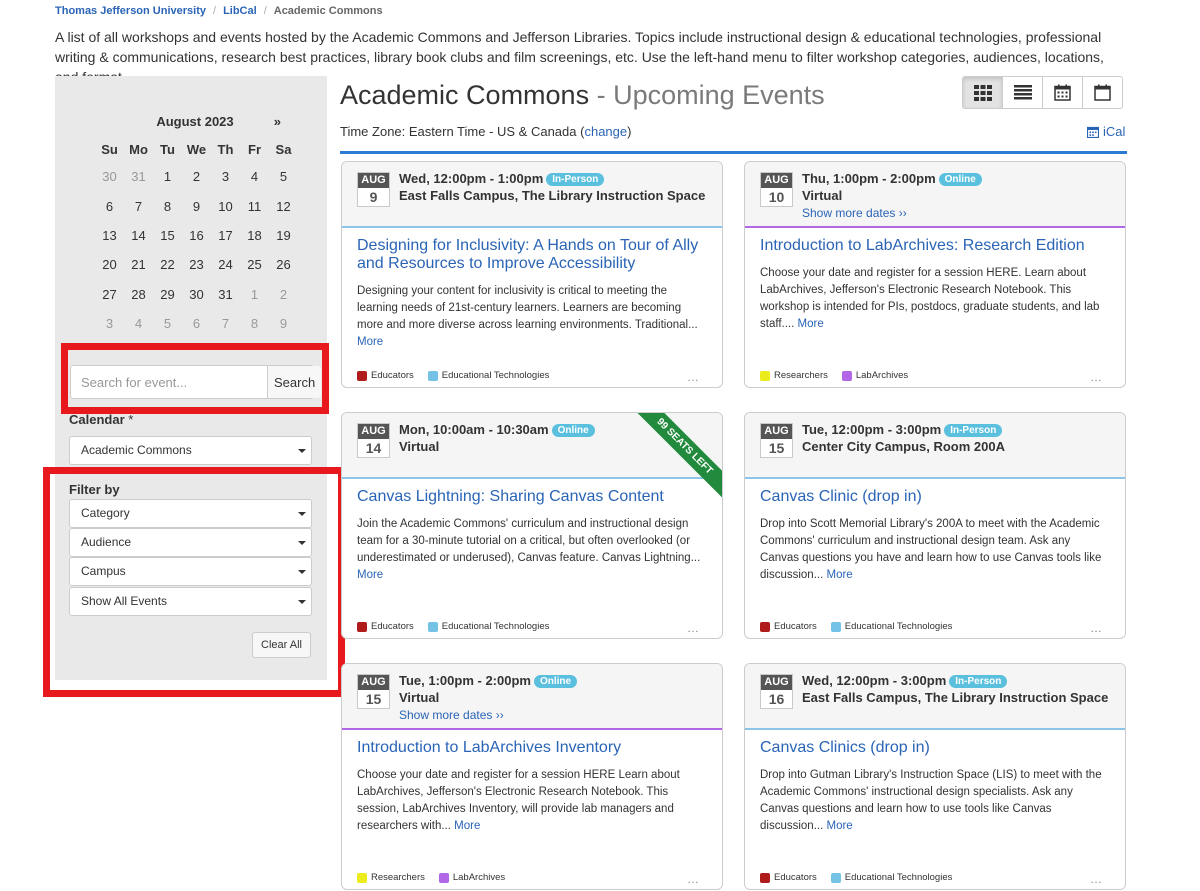  What do you see at coordinates (225, 235) in the screenshot?
I see `calendar-day: 17` at bounding box center [225, 235].